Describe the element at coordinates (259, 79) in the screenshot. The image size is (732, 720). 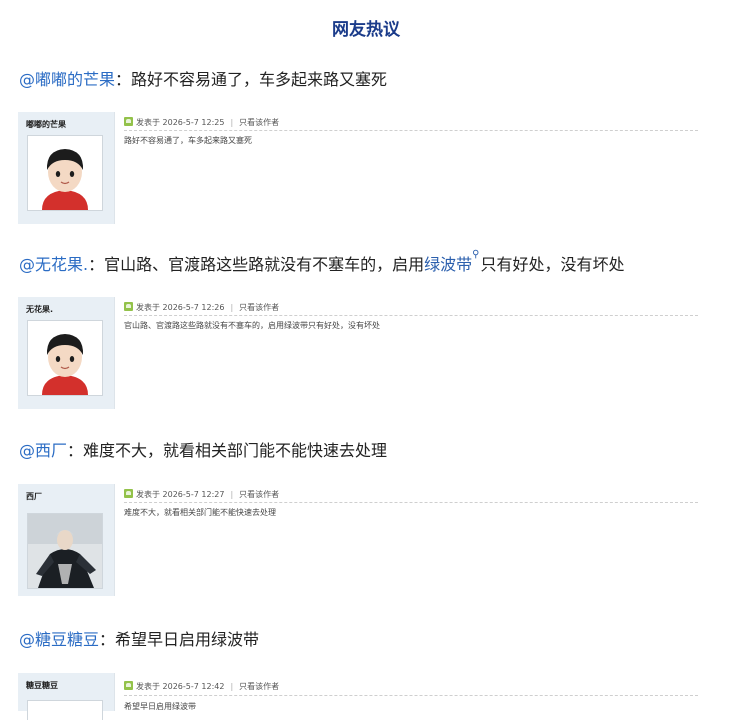
I see `comment-text: 路好不容易通了，车多起来路又塞死` at that location.